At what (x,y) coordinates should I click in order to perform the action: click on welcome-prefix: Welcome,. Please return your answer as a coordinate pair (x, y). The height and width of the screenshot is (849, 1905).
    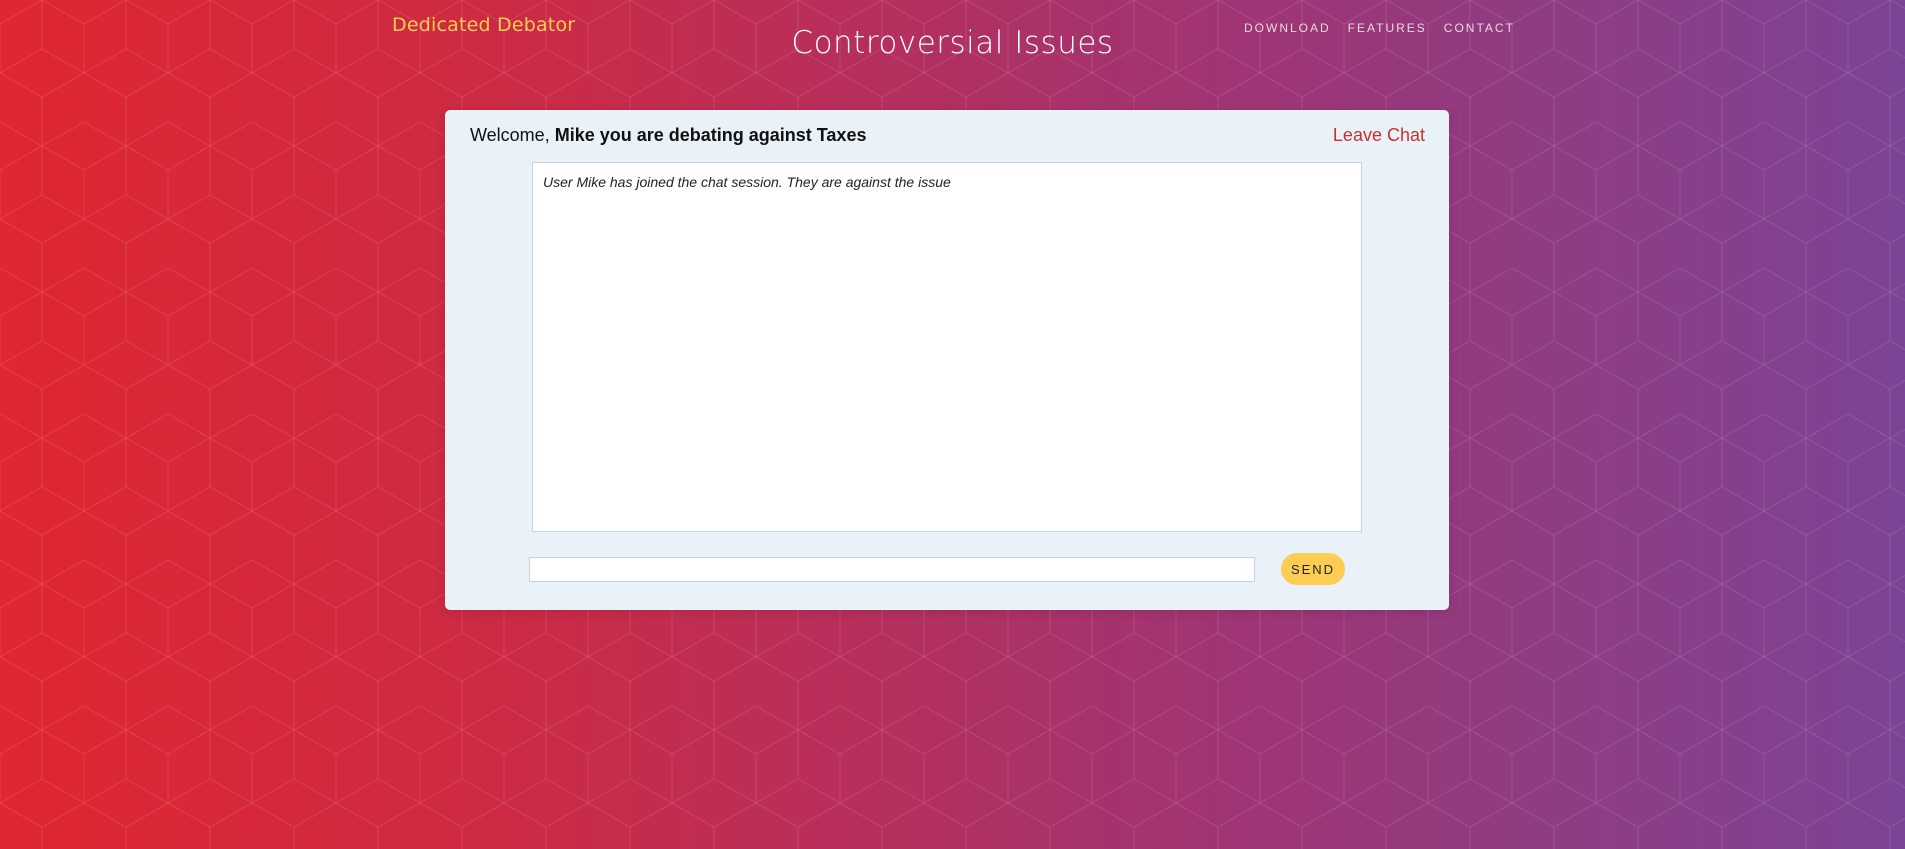
    Looking at the image, I should click on (512, 135).